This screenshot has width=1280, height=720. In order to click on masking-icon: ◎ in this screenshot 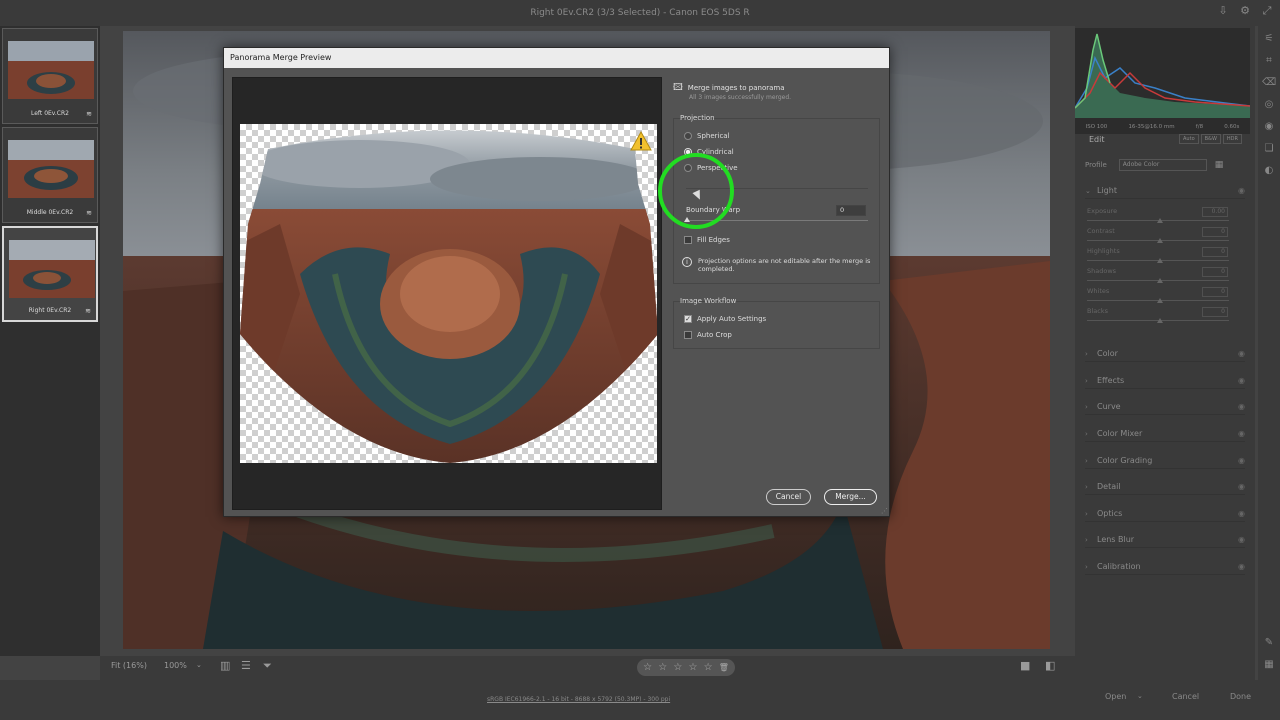, I will do `click(1269, 105)`.